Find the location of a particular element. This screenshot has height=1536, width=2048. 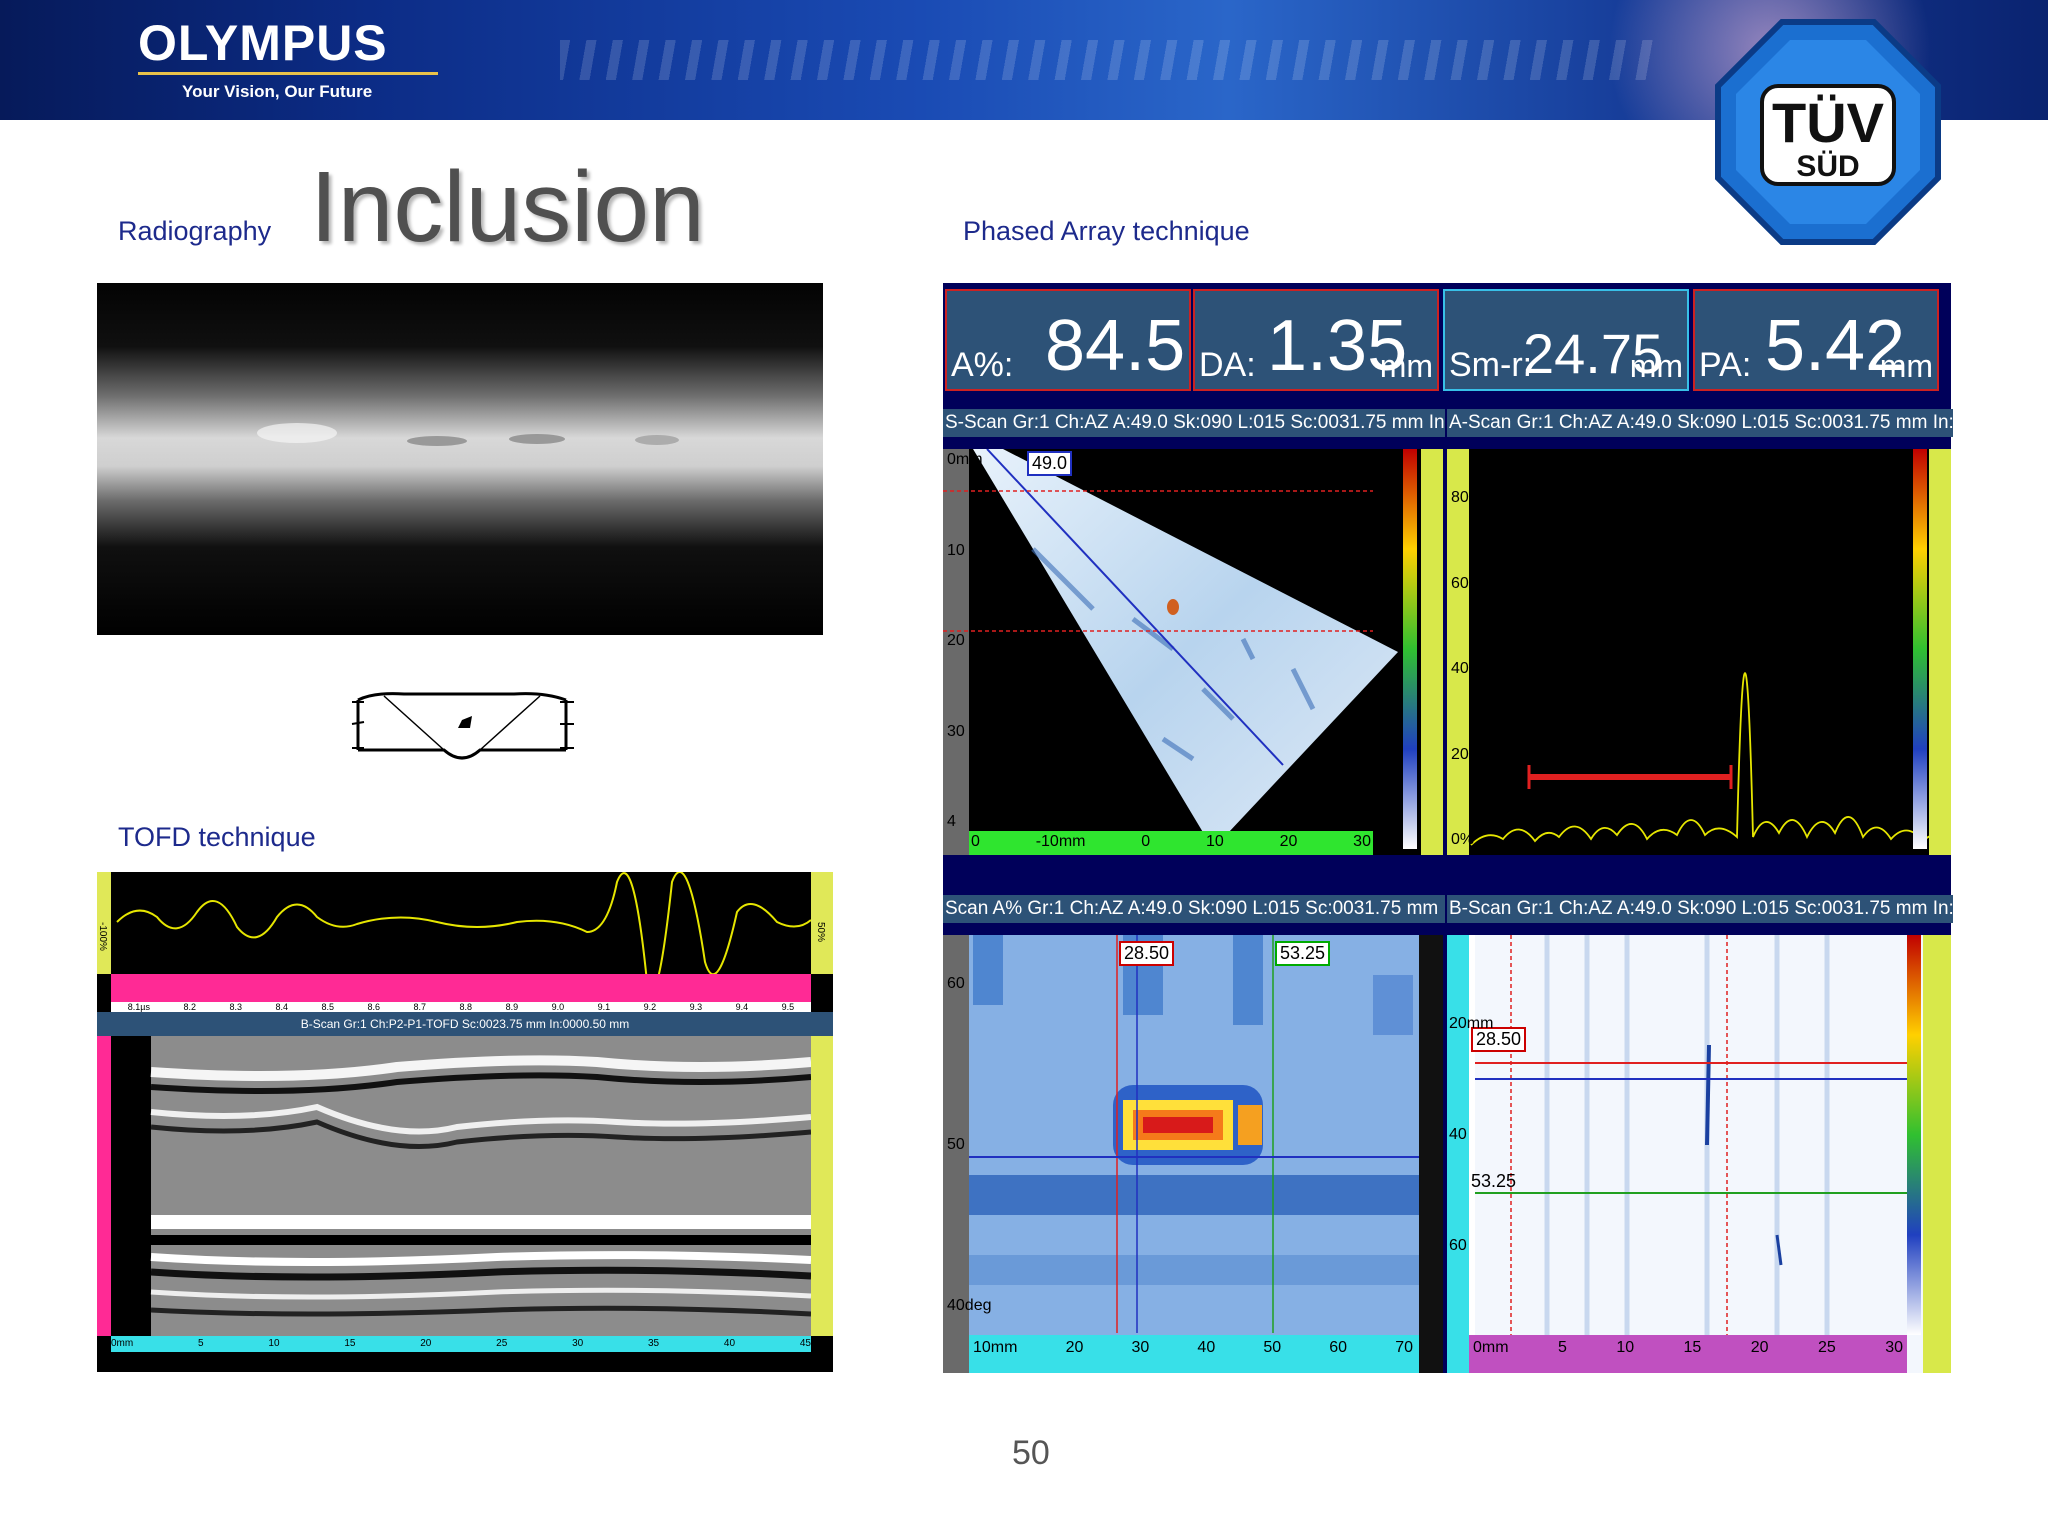

cscan-cursor-a-tag: 28.50 is located at coordinates (1147, 953).